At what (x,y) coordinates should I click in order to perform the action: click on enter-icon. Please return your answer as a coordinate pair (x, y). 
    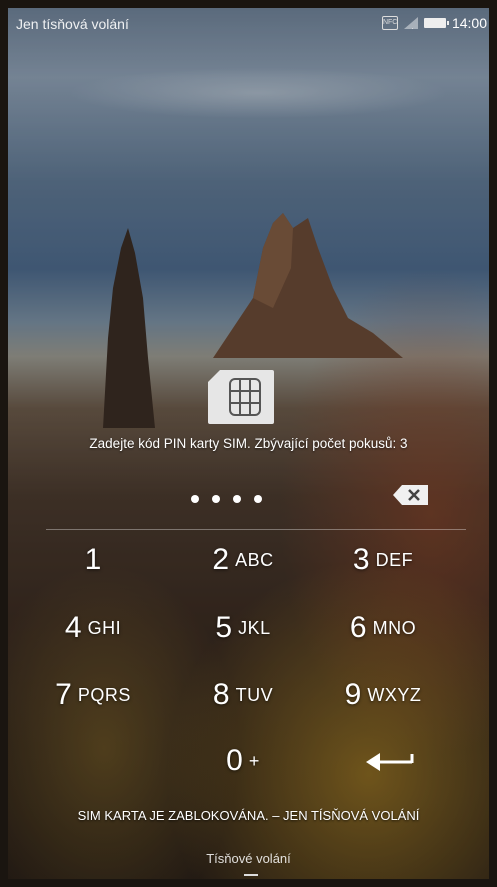
    Looking at the image, I should click on (390, 762).